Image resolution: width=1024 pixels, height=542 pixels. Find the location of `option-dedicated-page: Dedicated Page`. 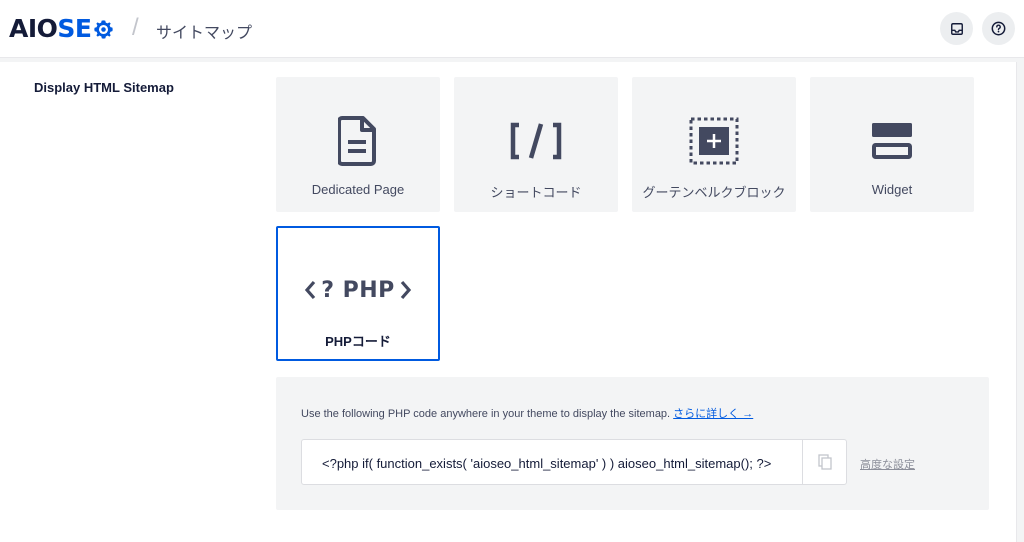

option-dedicated-page: Dedicated Page is located at coordinates (358, 144).